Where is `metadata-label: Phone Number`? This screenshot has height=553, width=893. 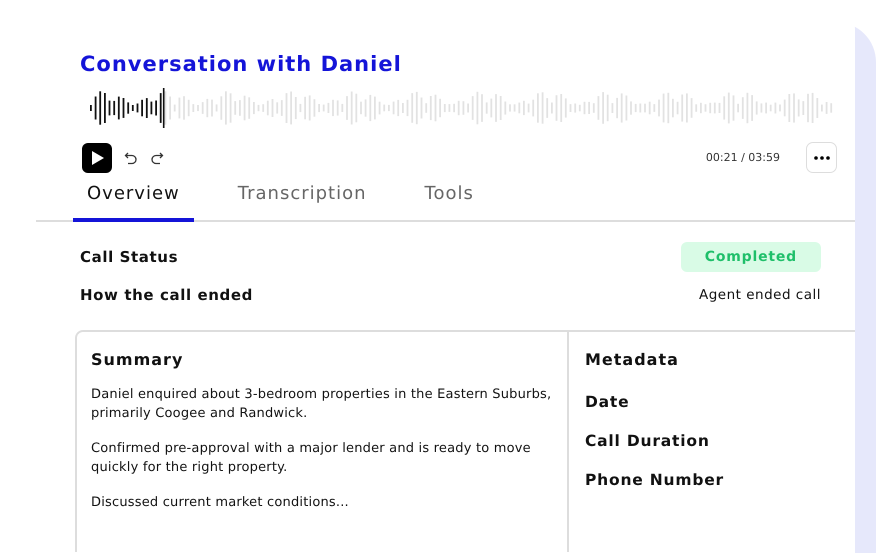
metadata-label: Phone Number is located at coordinates (654, 480).